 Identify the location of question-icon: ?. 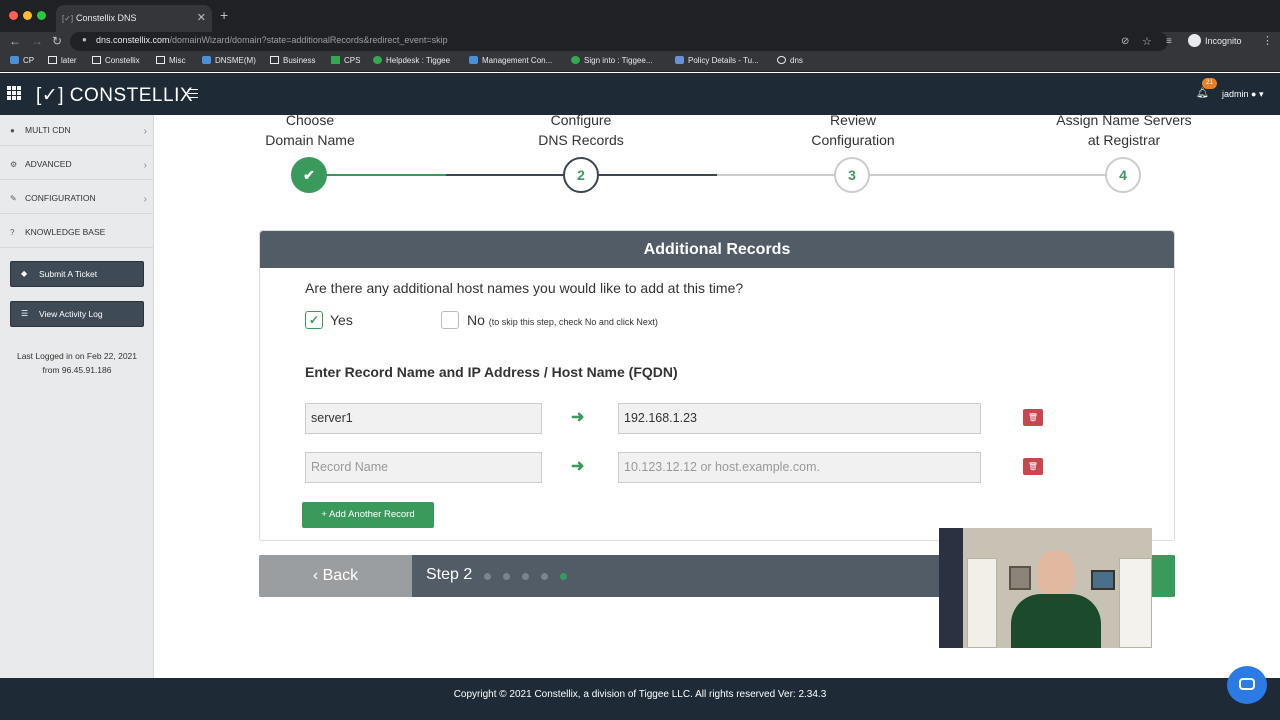
(12, 232).